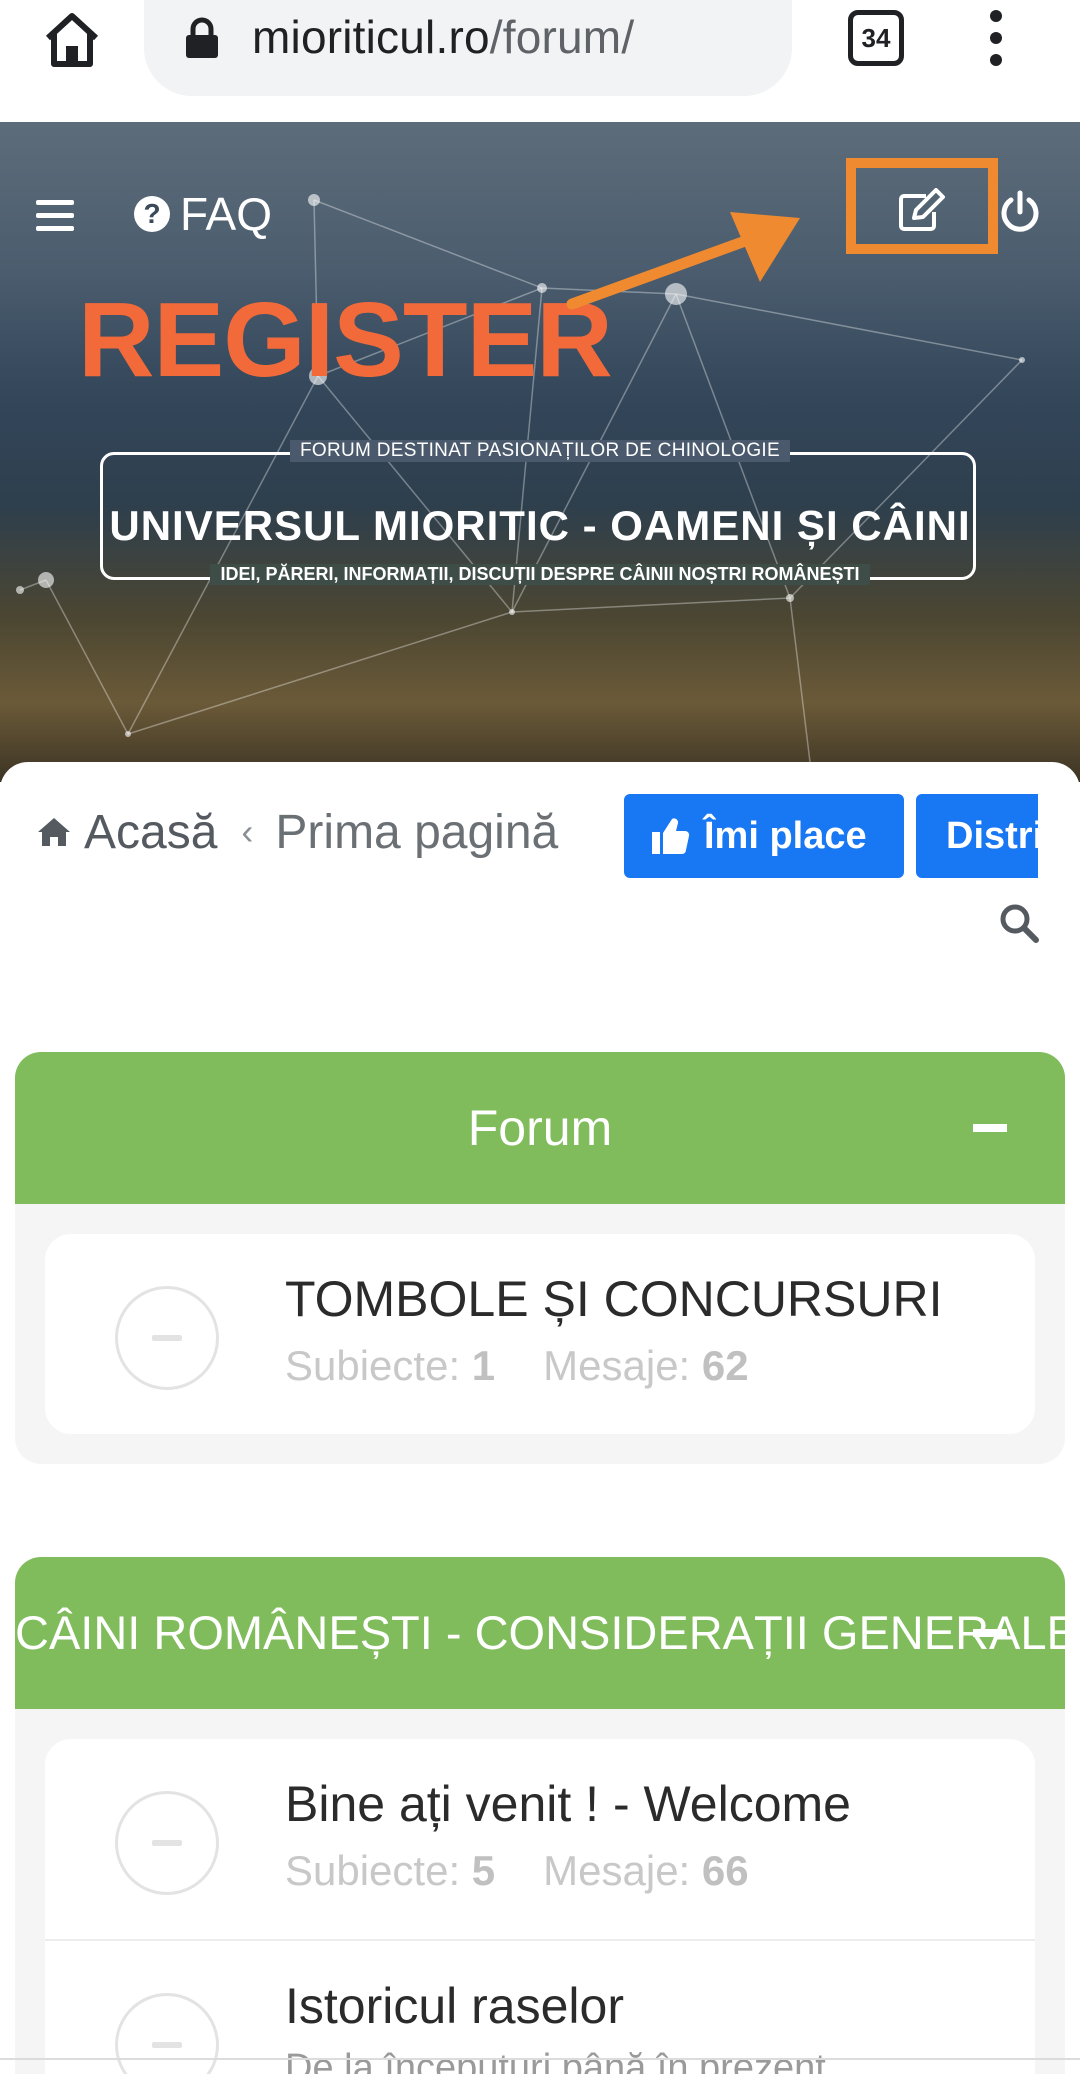 The height and width of the screenshot is (2074, 1080). I want to click on posts-count: 62, so click(725, 1365).